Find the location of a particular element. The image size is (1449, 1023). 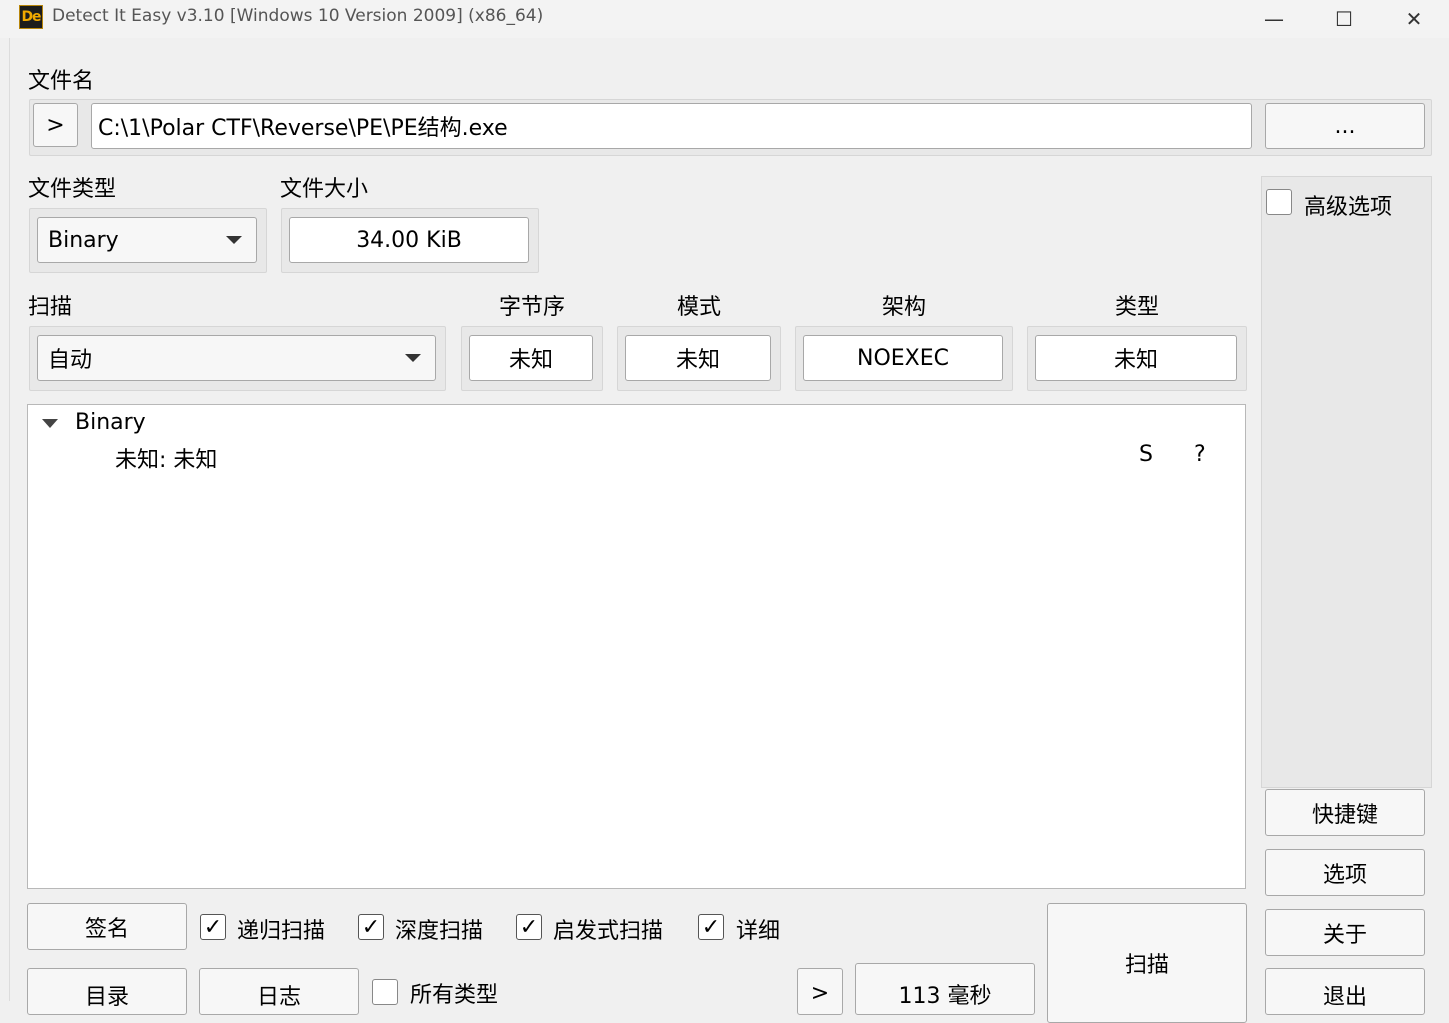

scan-button: 扫描 is located at coordinates (1147, 963).